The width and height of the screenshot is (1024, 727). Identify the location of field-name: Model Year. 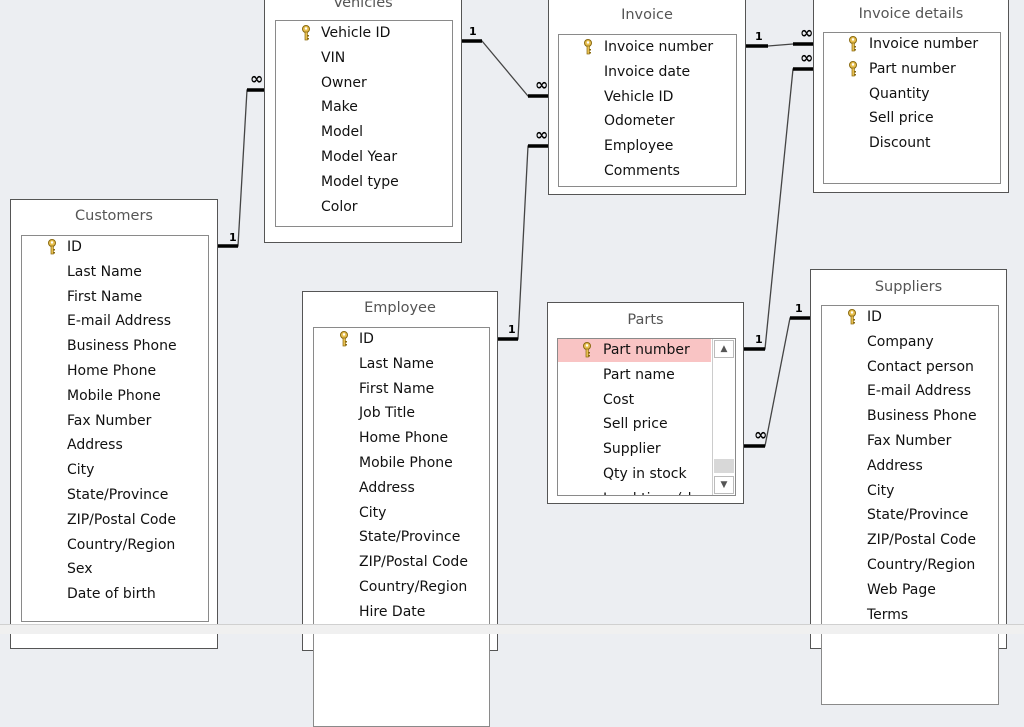
(359, 157).